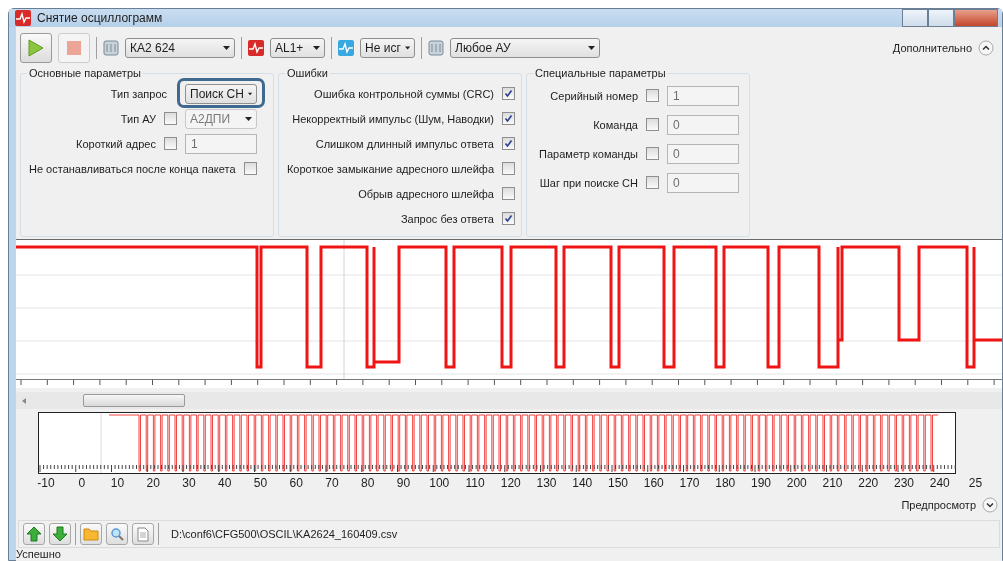  I want to click on document-icon, so click(143, 534).